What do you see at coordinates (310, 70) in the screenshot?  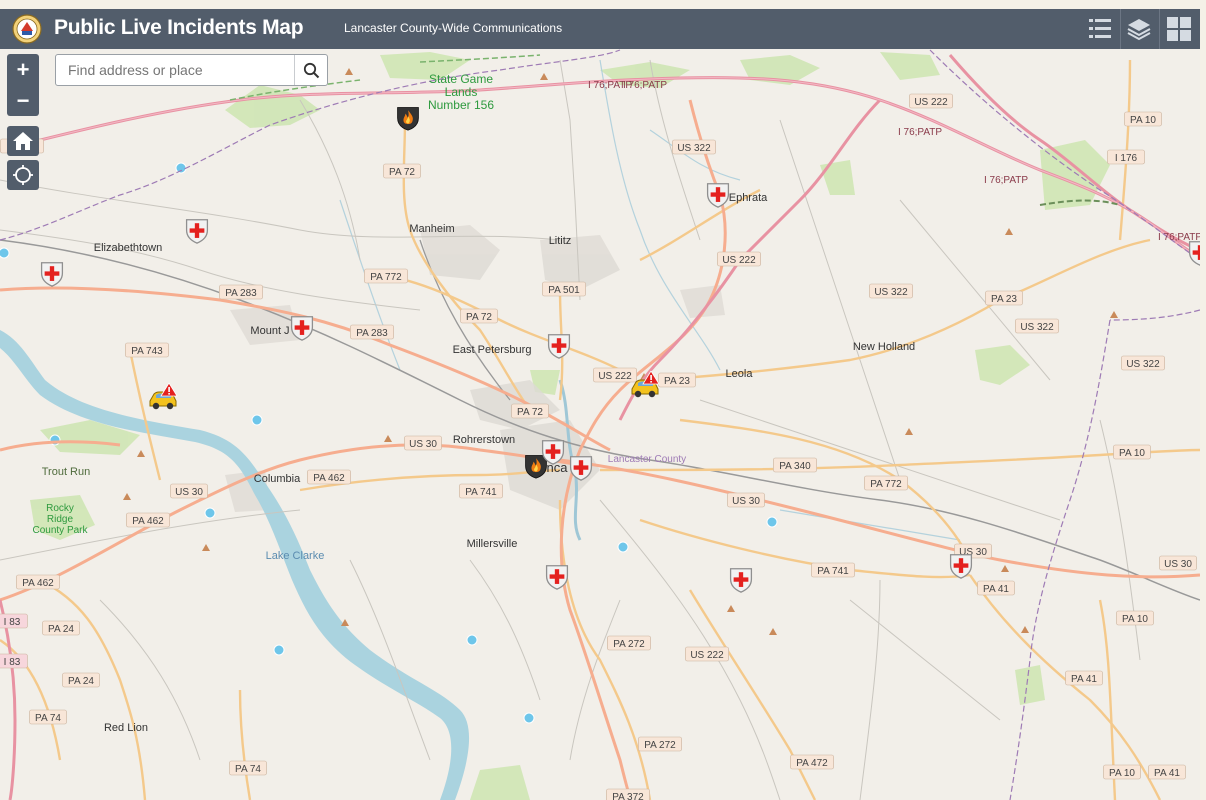 I see `search-button` at bounding box center [310, 70].